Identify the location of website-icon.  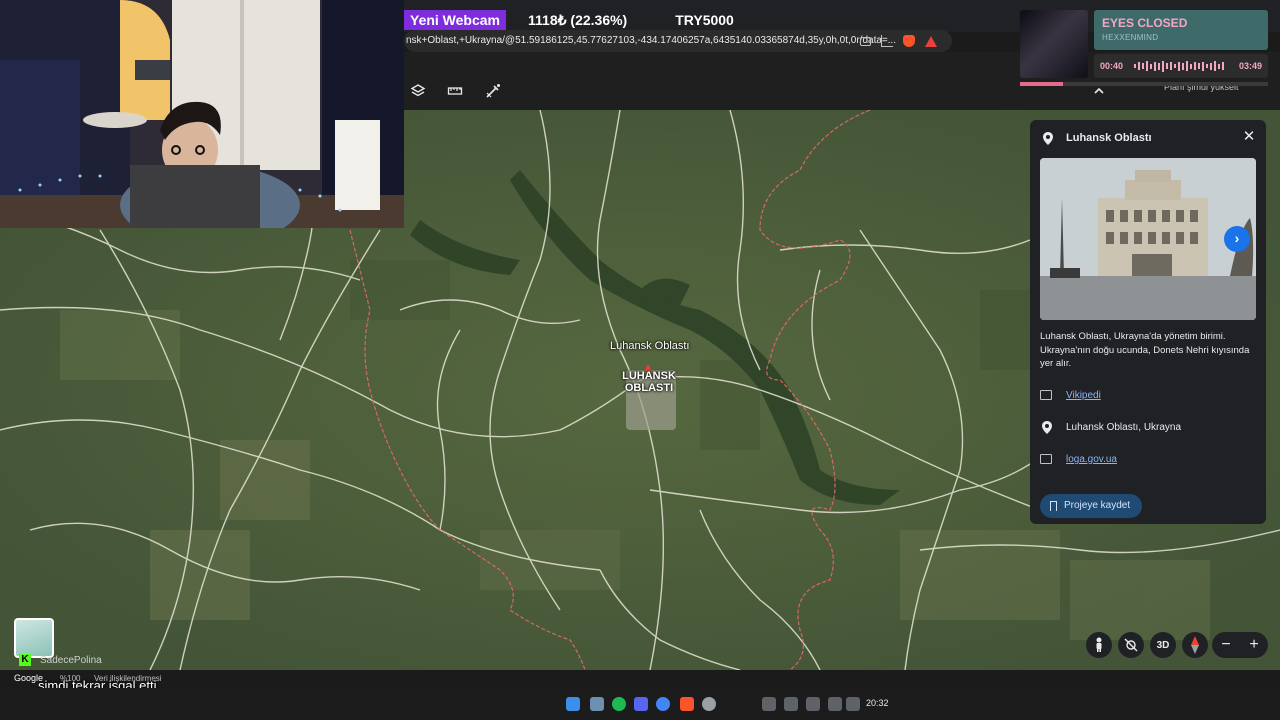
(1046, 459).